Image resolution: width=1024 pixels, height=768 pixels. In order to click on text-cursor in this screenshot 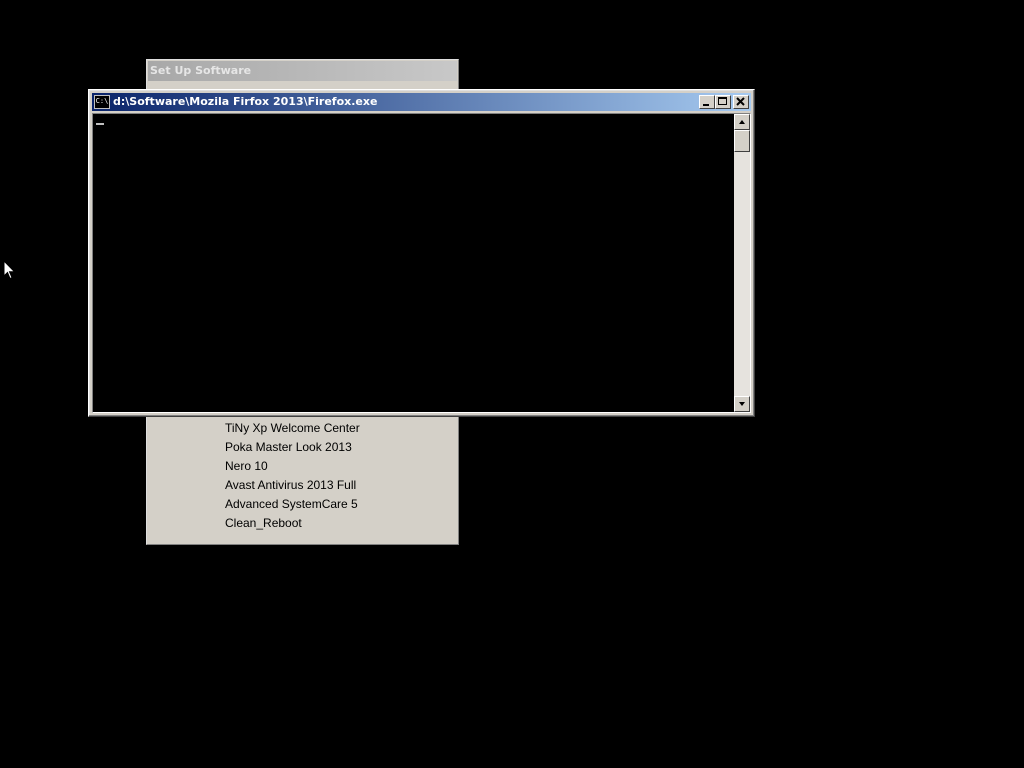, I will do `click(100, 124)`.